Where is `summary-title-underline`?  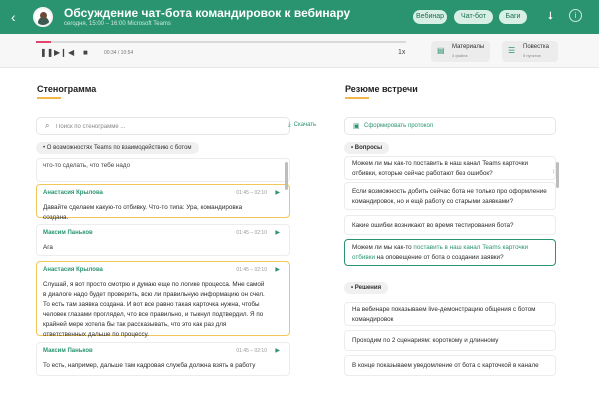 summary-title-underline is located at coordinates (357, 98).